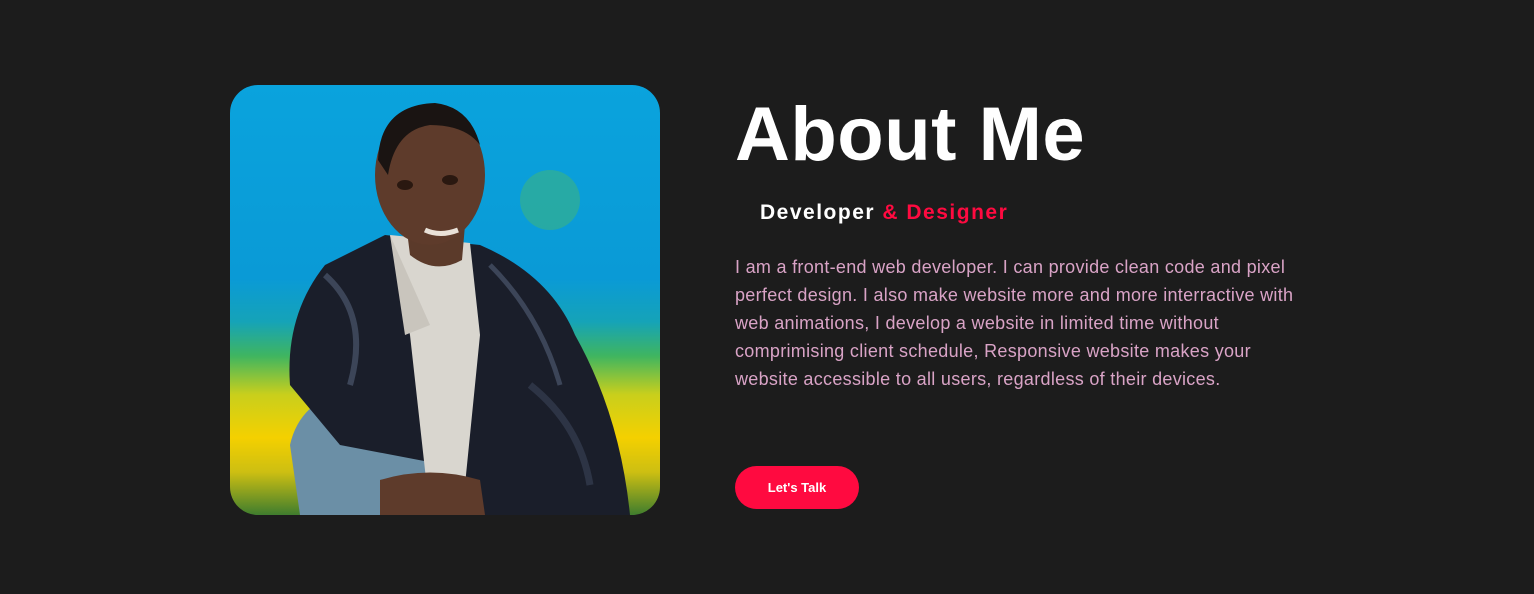 Image resolution: width=1534 pixels, height=594 pixels. I want to click on role-accent: & Designer, so click(945, 212).